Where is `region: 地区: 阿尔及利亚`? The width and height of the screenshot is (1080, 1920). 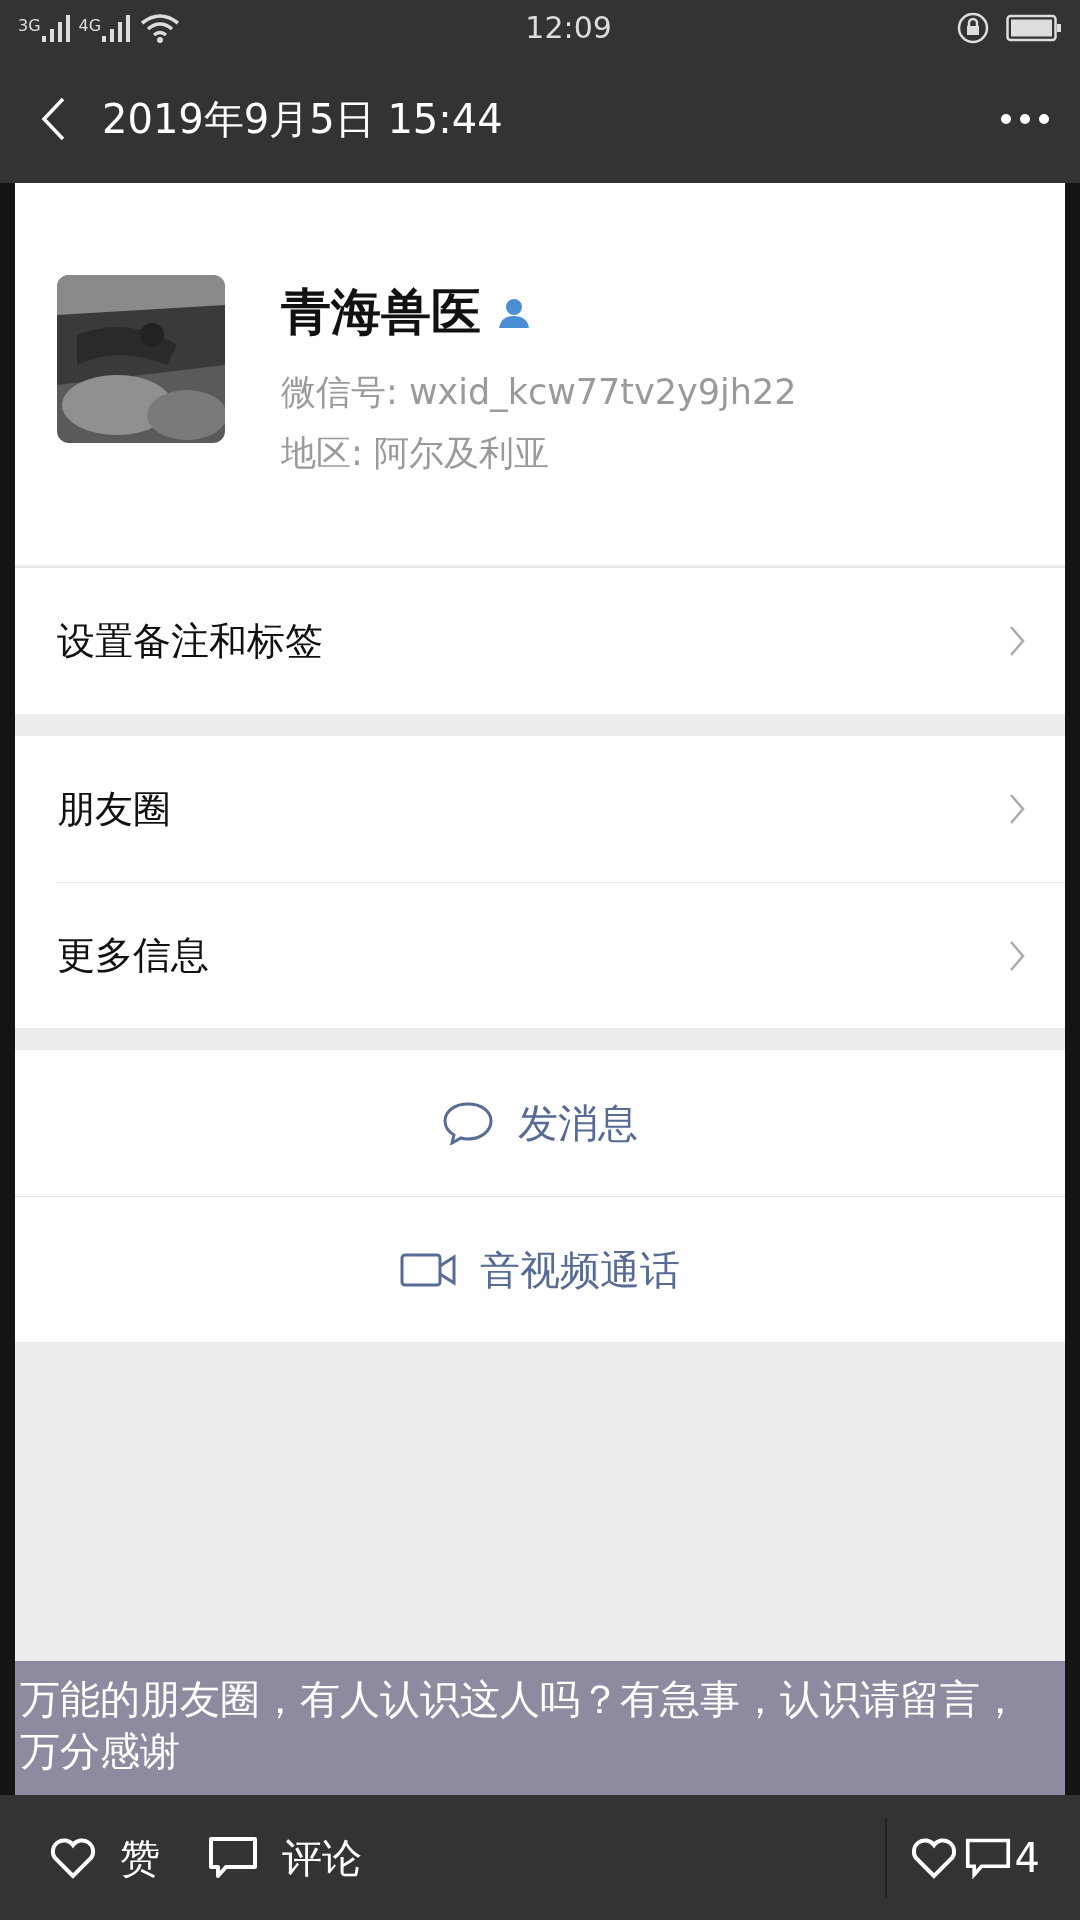 region: 地区: 阿尔及利亚 is located at coordinates (415, 453).